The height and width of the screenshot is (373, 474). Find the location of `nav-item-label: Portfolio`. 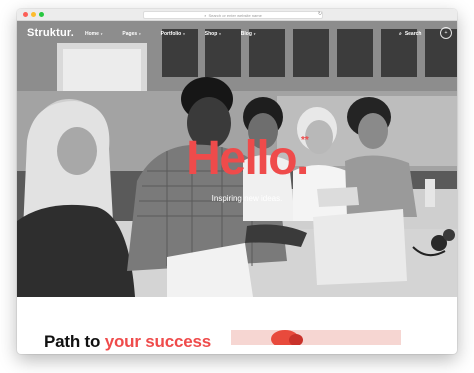

nav-item-label: Portfolio is located at coordinates (171, 34).